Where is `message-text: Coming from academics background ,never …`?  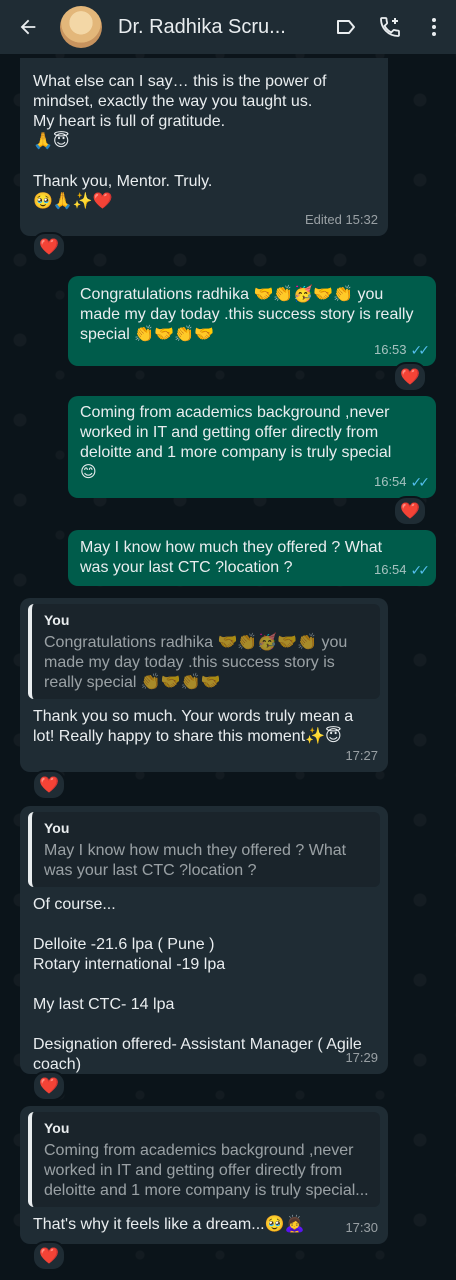 message-text: Coming from academics background ,never … is located at coordinates (236, 442).